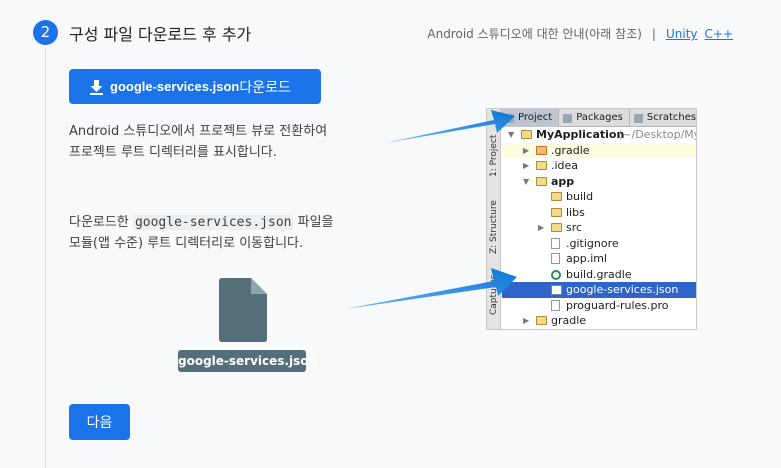 This screenshot has width=781, height=468. What do you see at coordinates (534, 34) in the screenshot?
I see `help-text: Android 스튜디오에 대한 안내(아래 참조)` at bounding box center [534, 34].